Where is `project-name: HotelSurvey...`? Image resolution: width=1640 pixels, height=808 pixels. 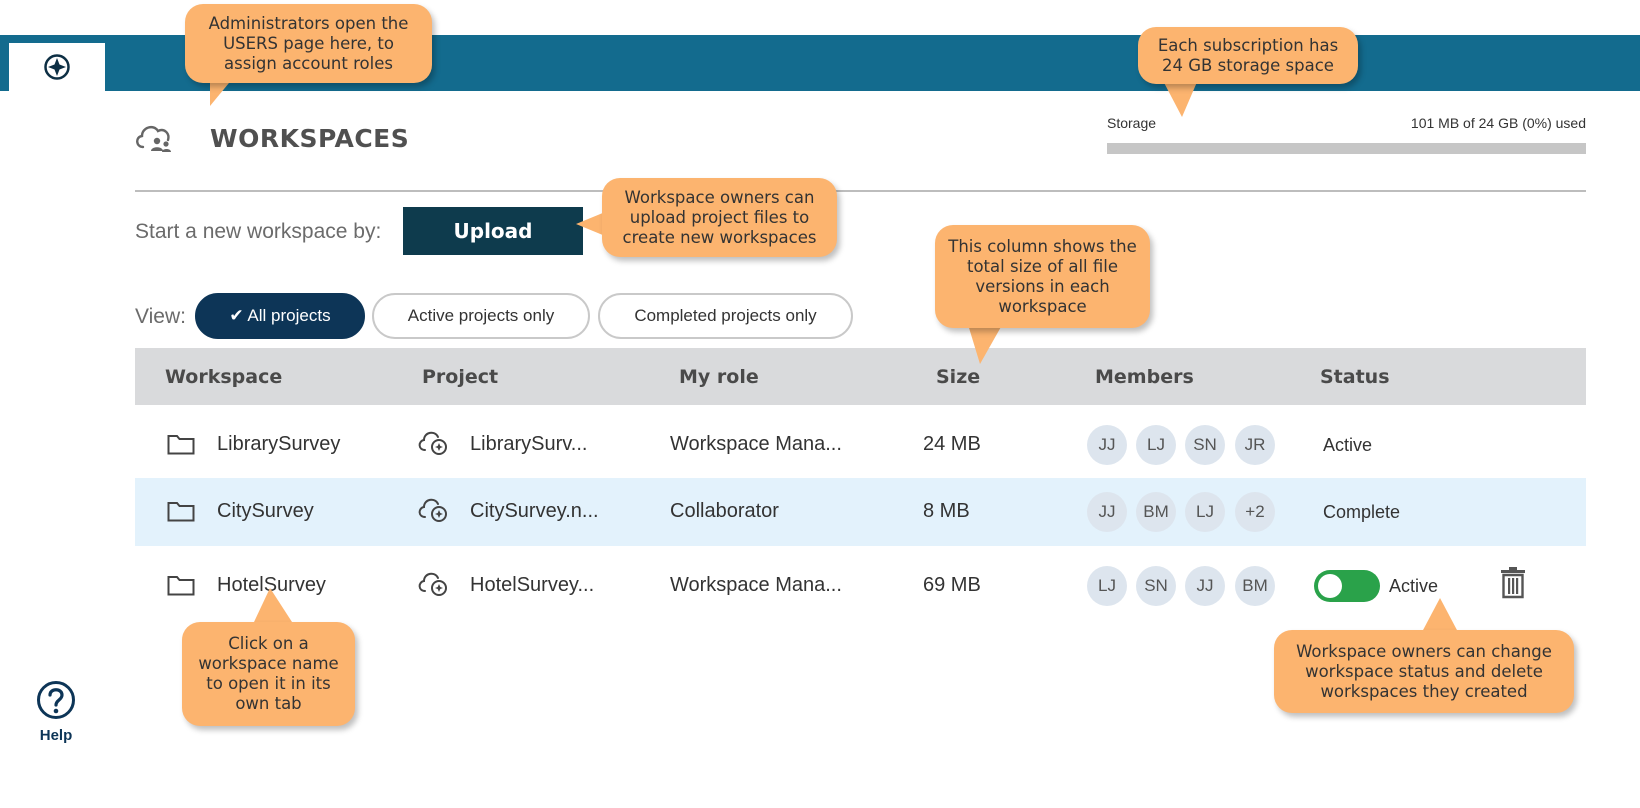 project-name: HotelSurvey... is located at coordinates (532, 585).